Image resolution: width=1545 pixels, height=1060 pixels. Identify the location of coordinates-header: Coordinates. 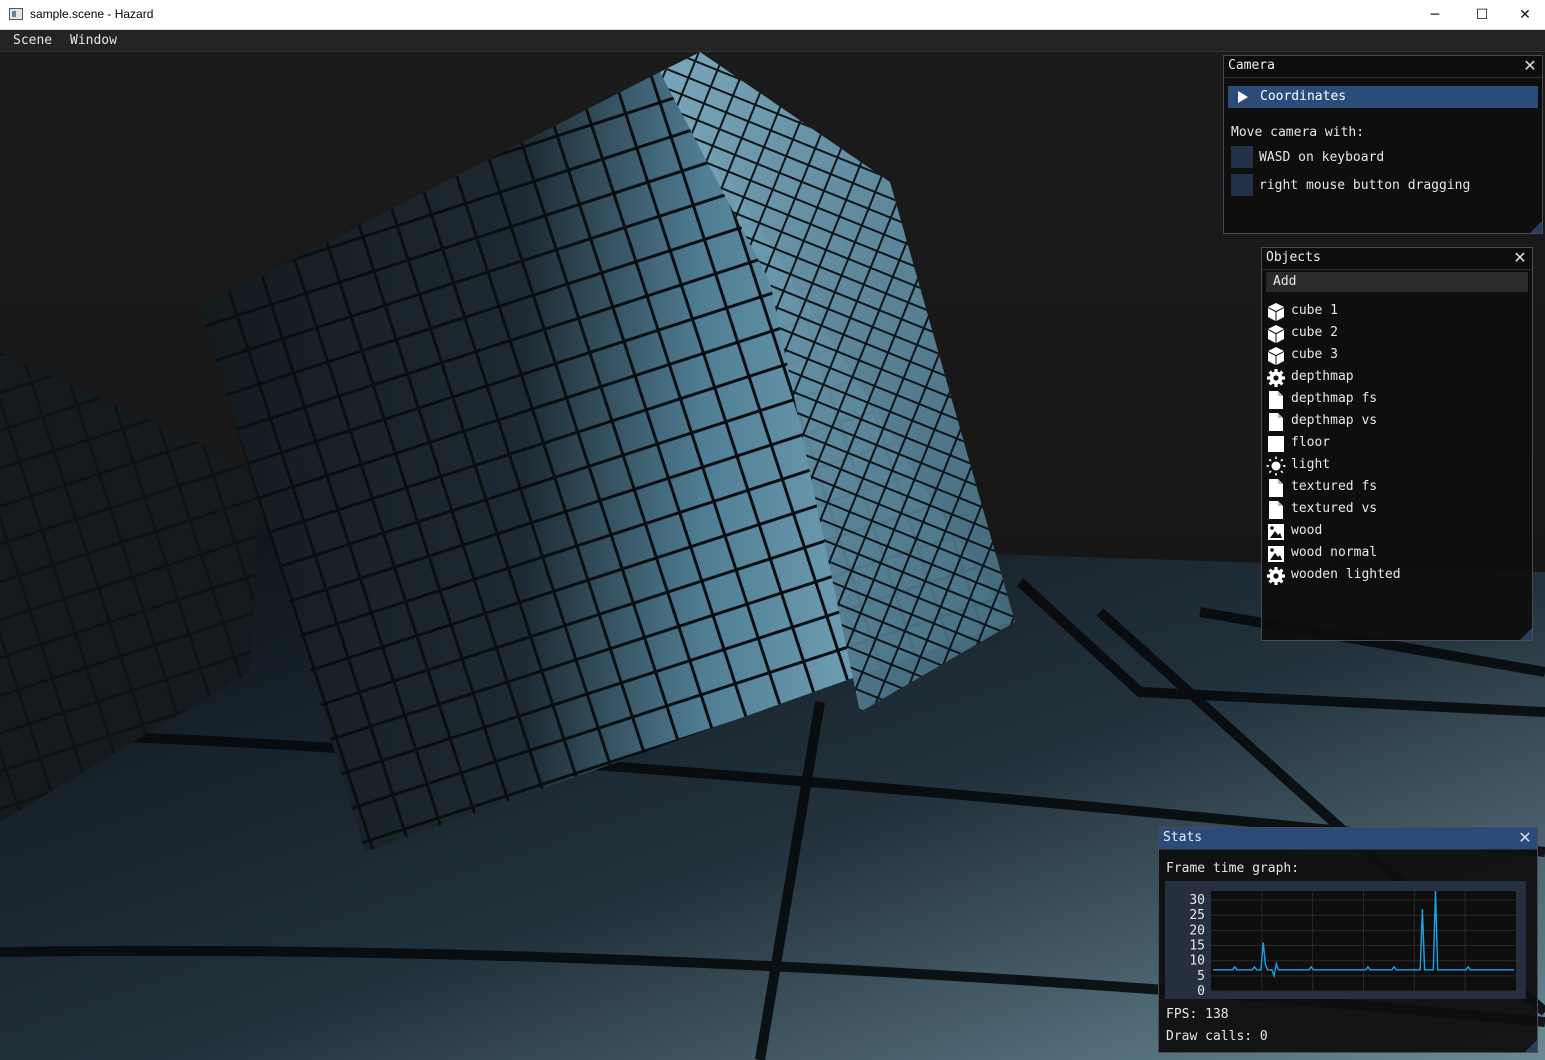
(1383, 97).